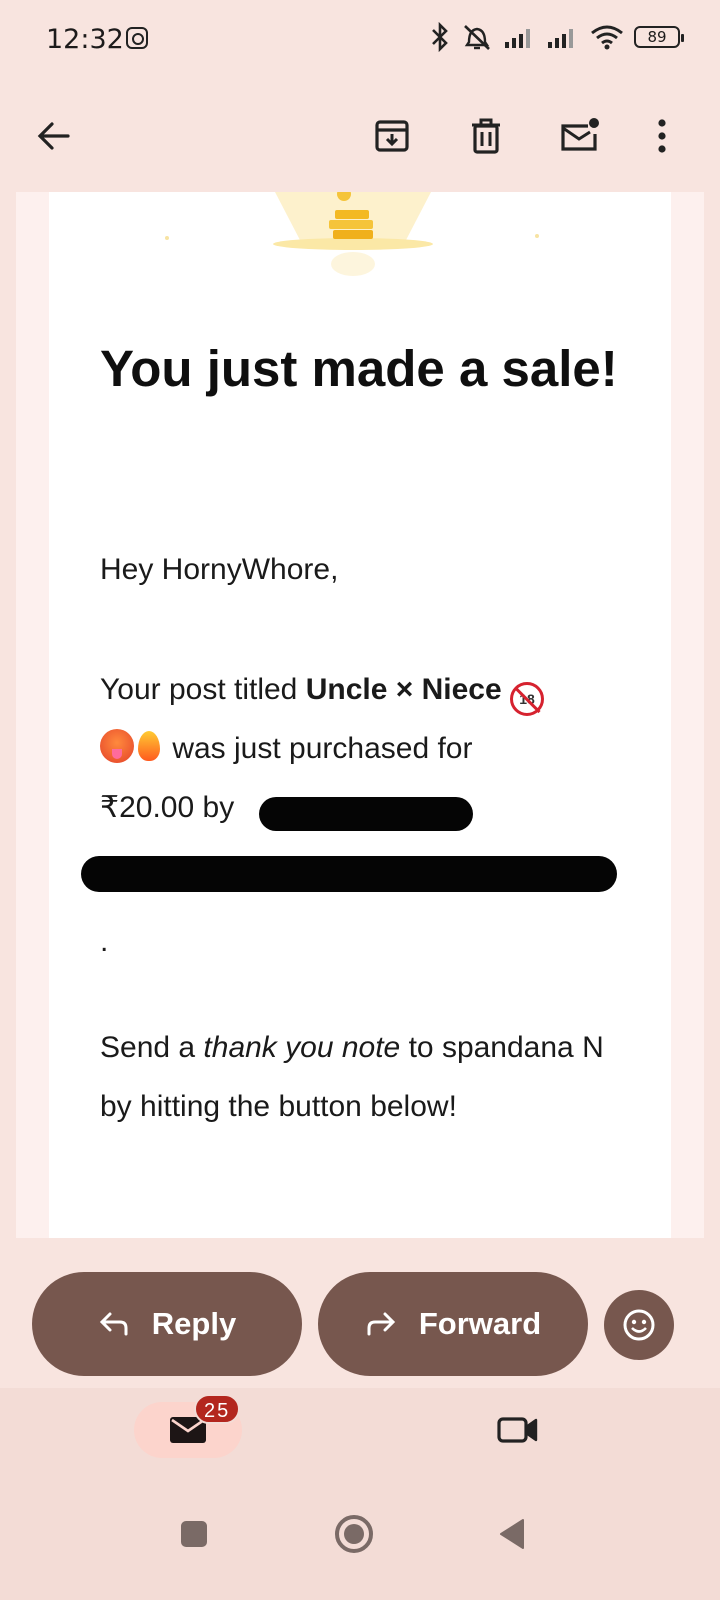  What do you see at coordinates (360, 136) in the screenshot?
I see `email-toolbar` at bounding box center [360, 136].